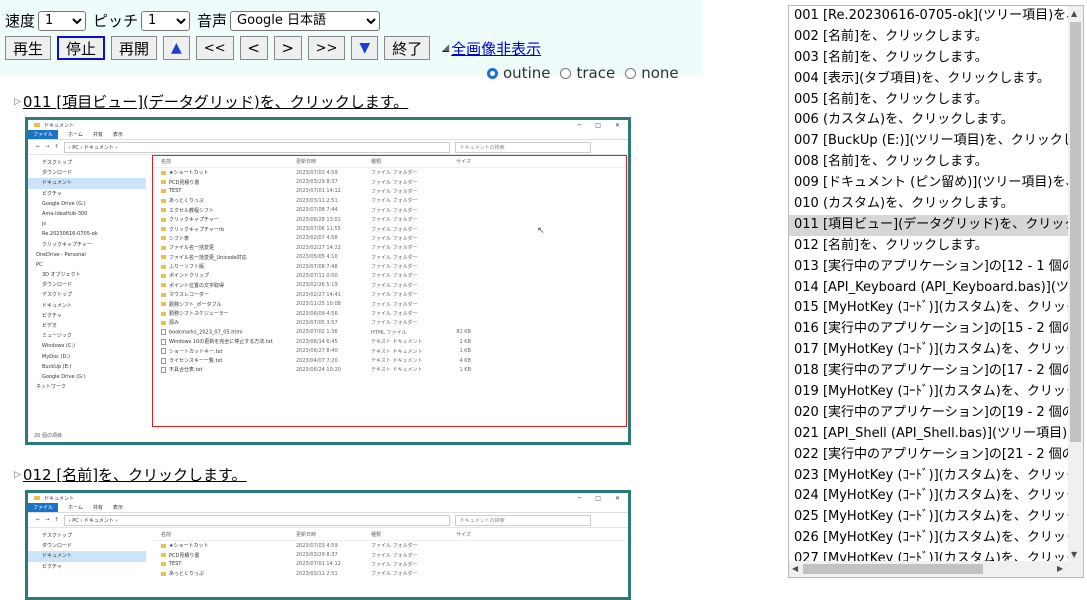  I want to click on nav-item: Re.20230616-0705-ok, so click(70, 234).